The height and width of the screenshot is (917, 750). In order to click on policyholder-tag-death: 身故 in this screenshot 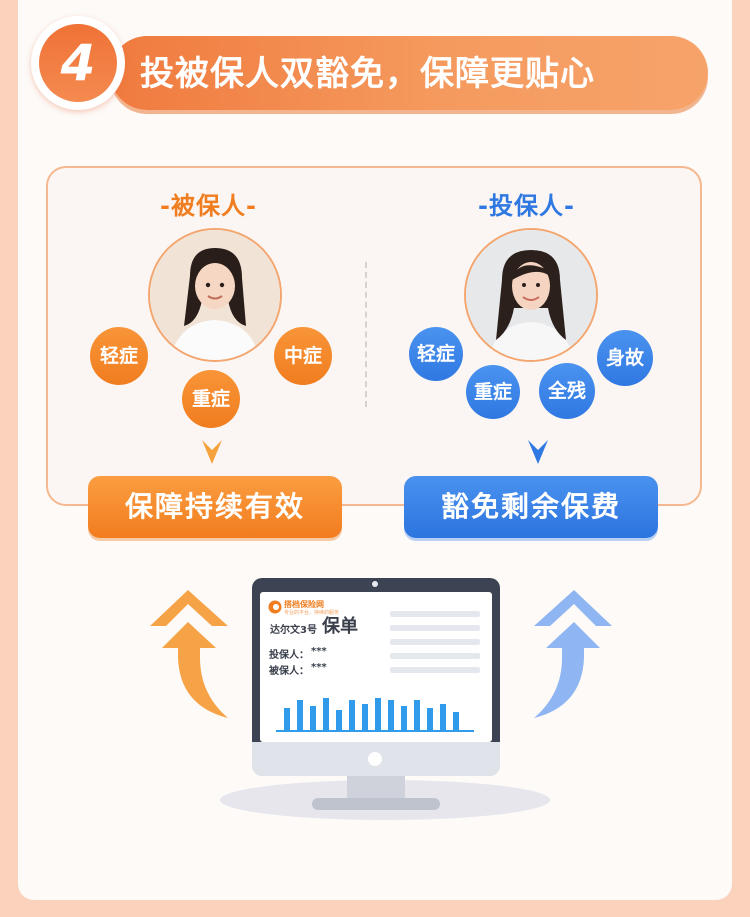, I will do `click(625, 358)`.